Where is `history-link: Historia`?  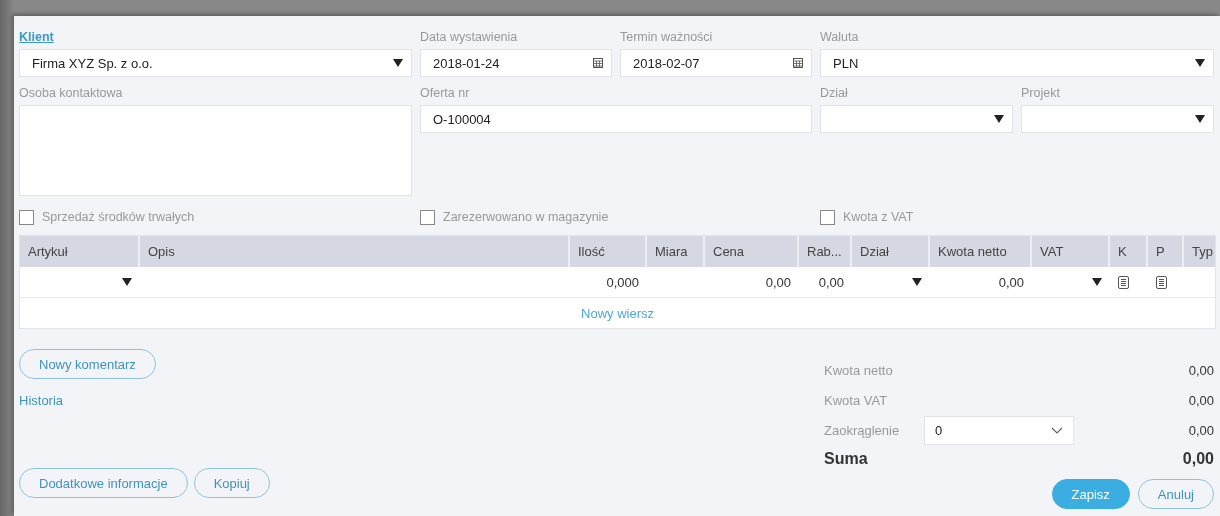
history-link: Historia is located at coordinates (41, 400).